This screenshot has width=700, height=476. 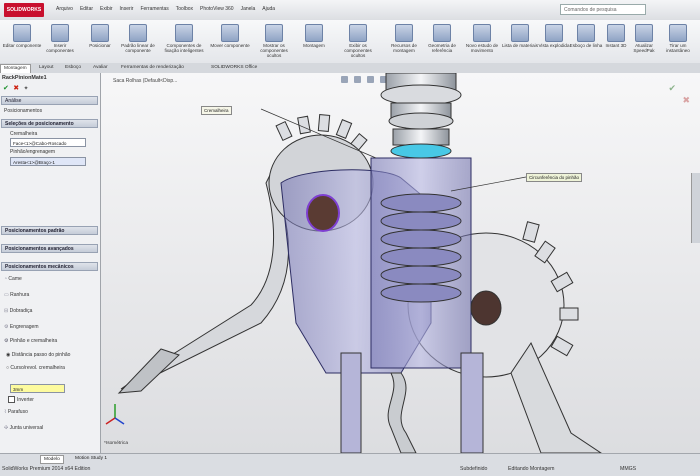 I want to click on hinge-item: ⊟ Dobradiça, so click(x=18, y=311).